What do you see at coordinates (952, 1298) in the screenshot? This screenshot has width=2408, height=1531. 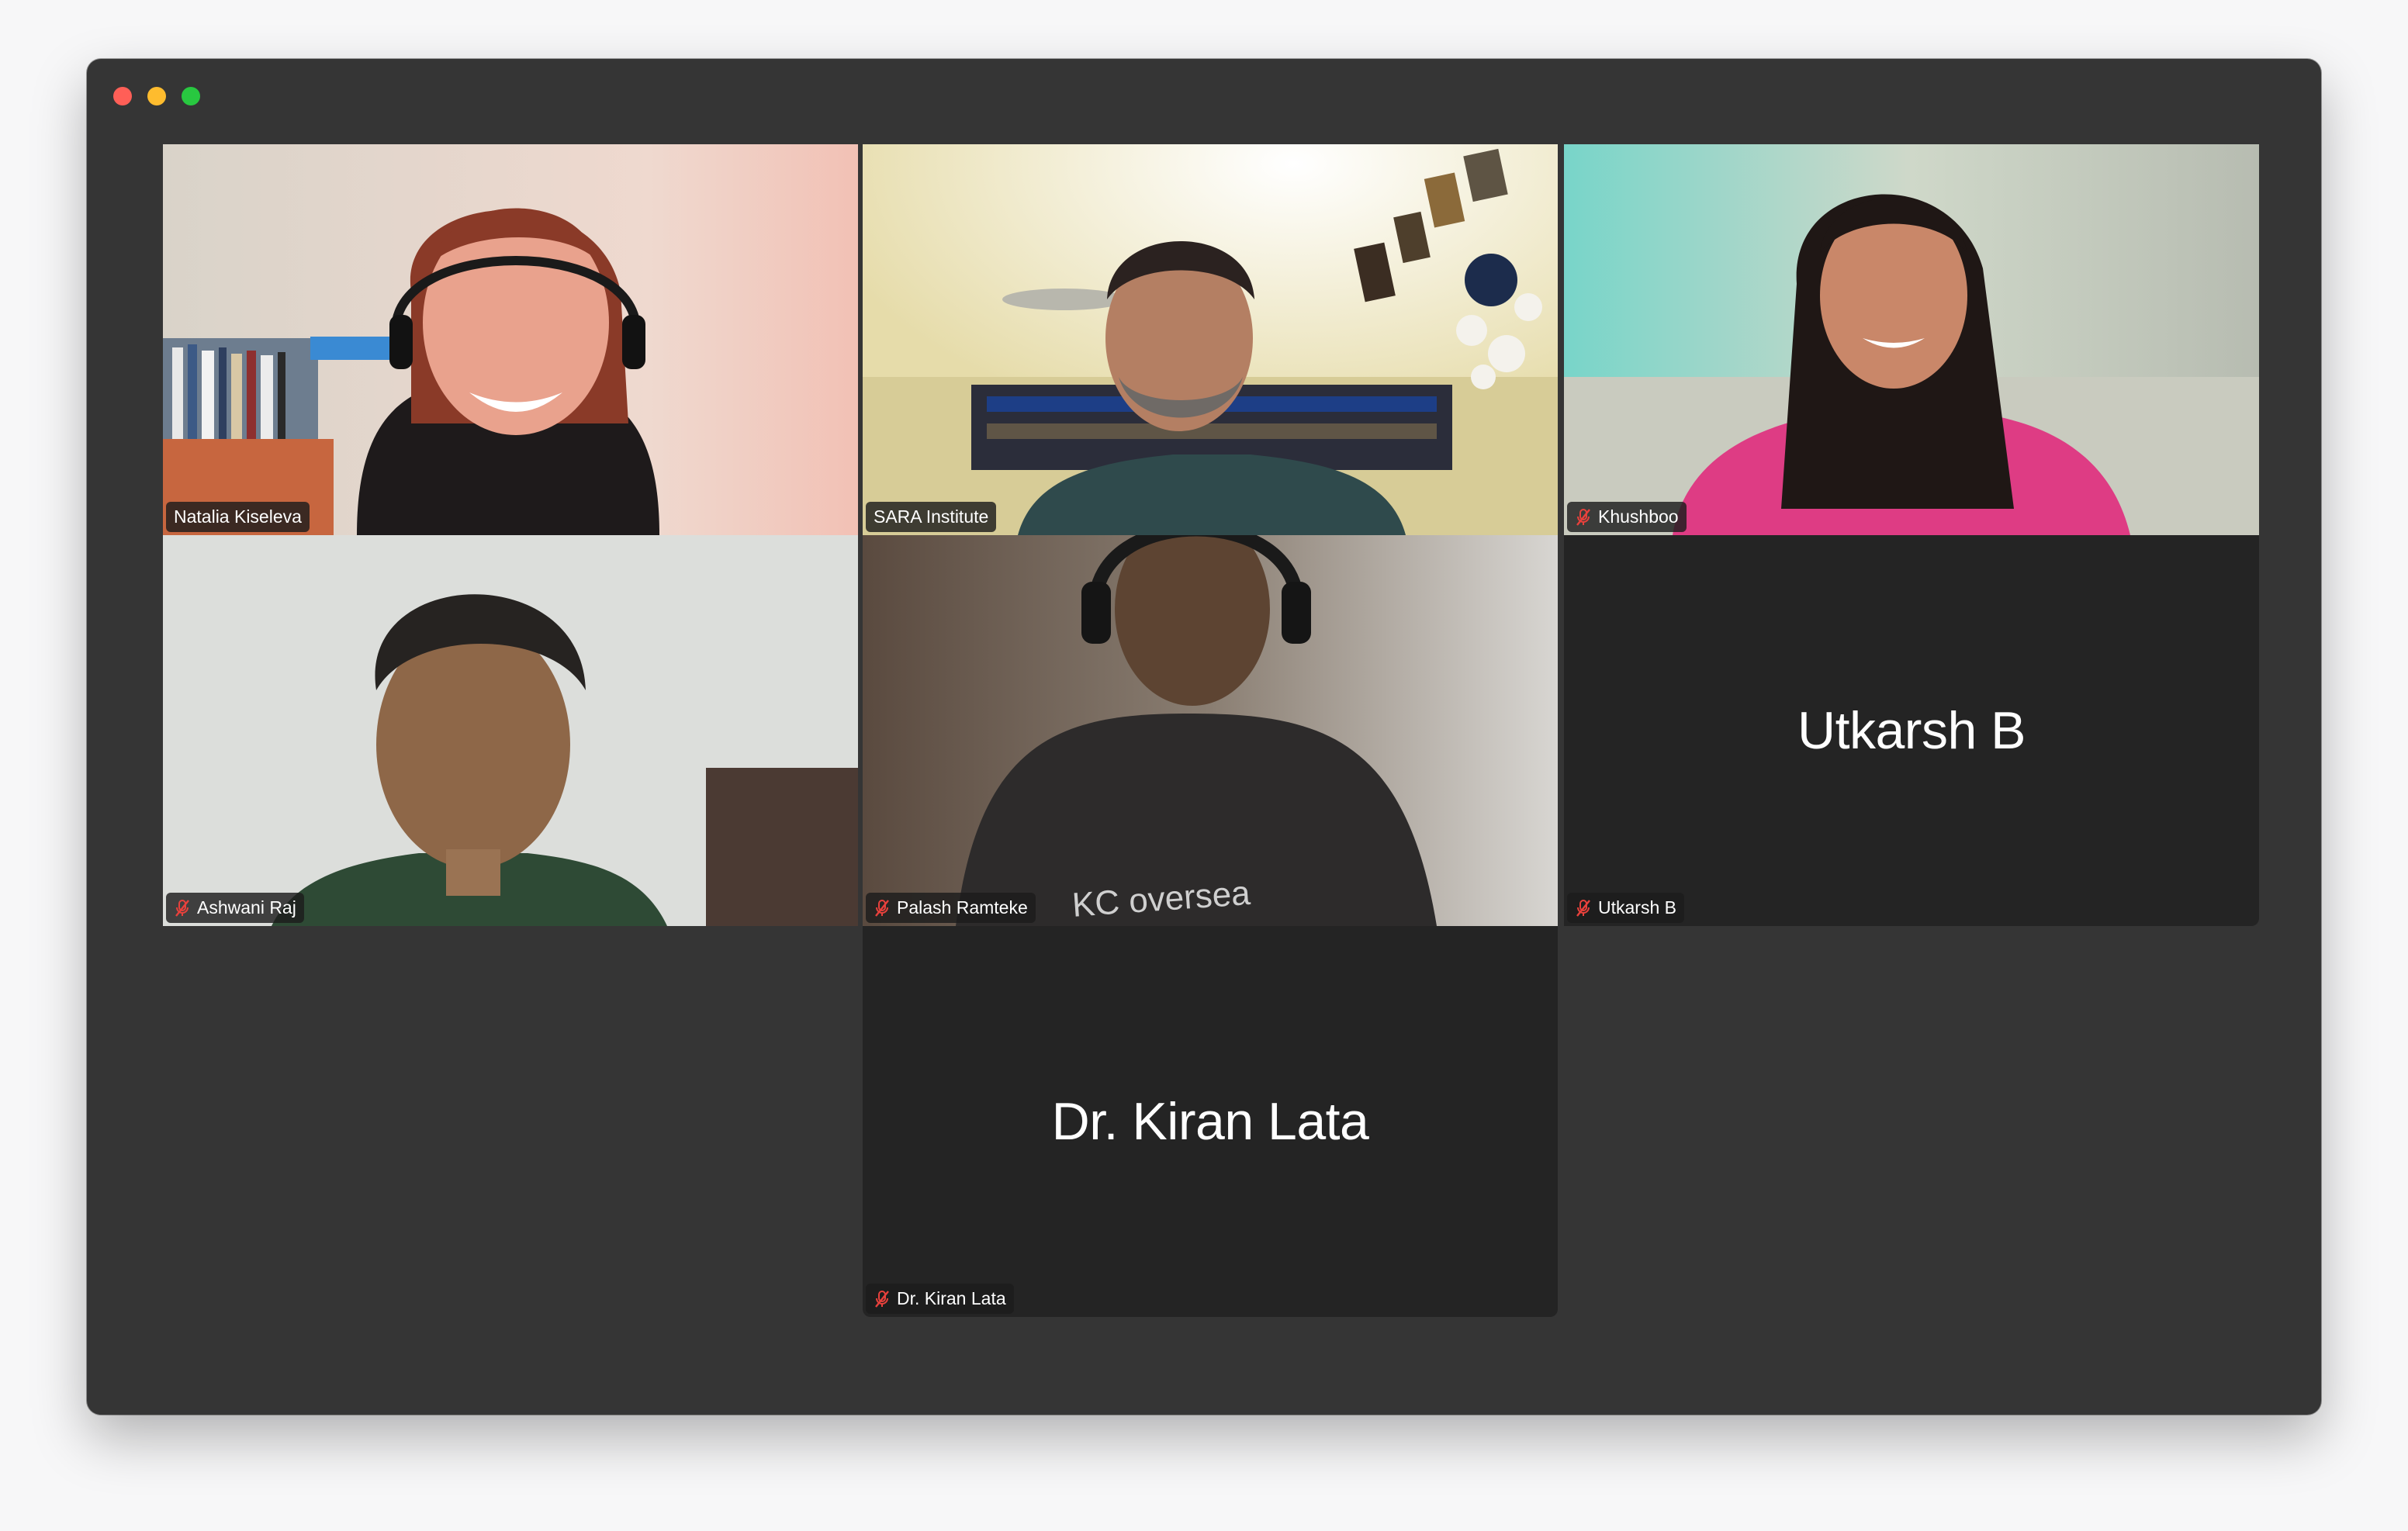 I see `participant-name: Dr. Kiran Lata` at bounding box center [952, 1298].